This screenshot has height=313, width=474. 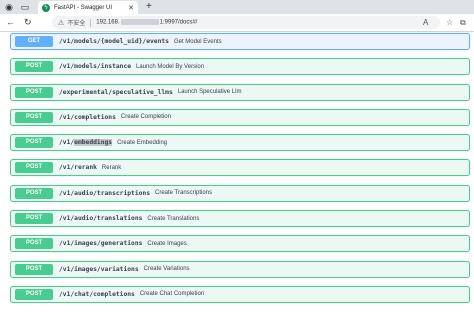 I want to click on address-bar: ⚠ 不安全 192.168. 1:9997/docs#/, so click(x=246, y=22).